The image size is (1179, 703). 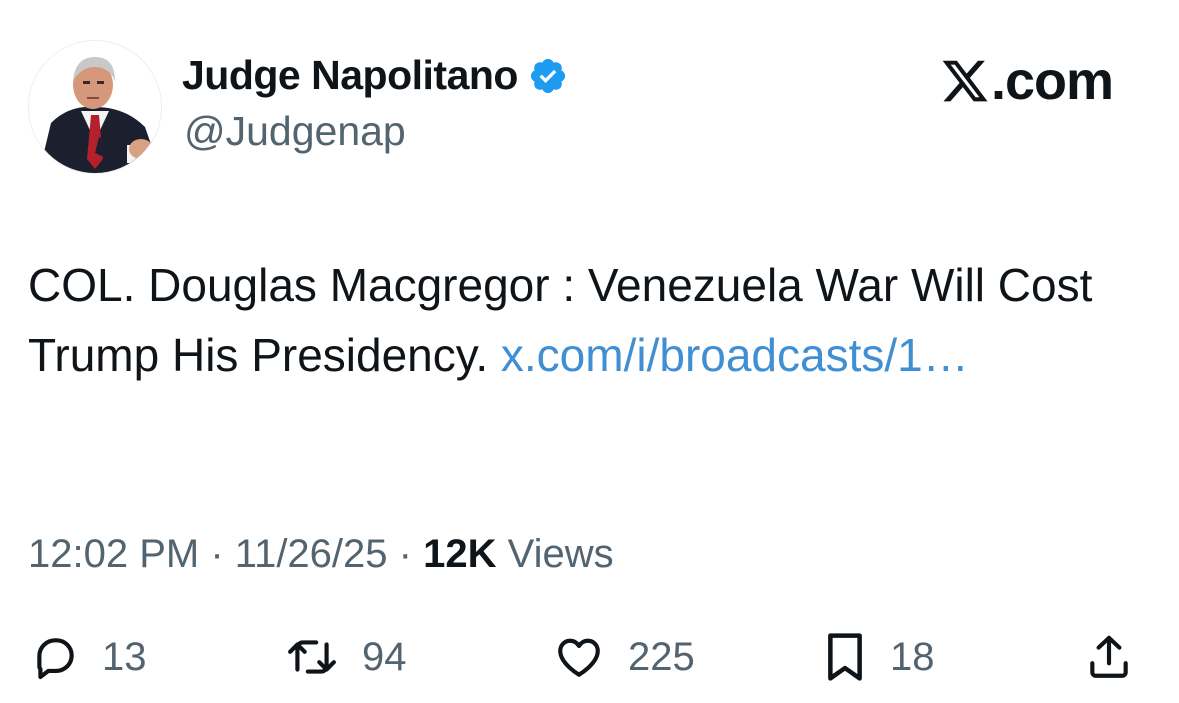 I want to click on brand-watermark: .com, so click(x=1027, y=81).